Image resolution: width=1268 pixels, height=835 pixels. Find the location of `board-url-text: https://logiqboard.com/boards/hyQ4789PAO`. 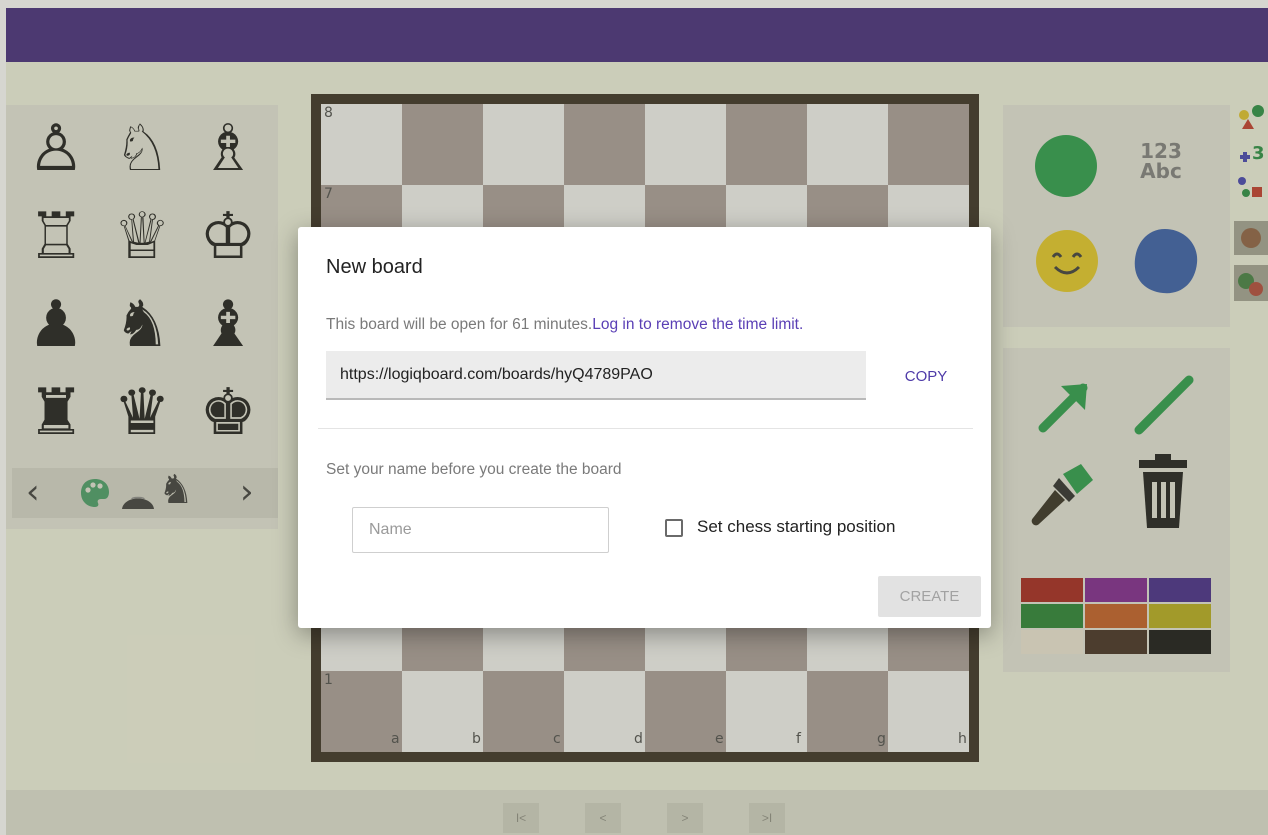

board-url-text: https://logiqboard.com/boards/hyQ4789PAO is located at coordinates (496, 374).